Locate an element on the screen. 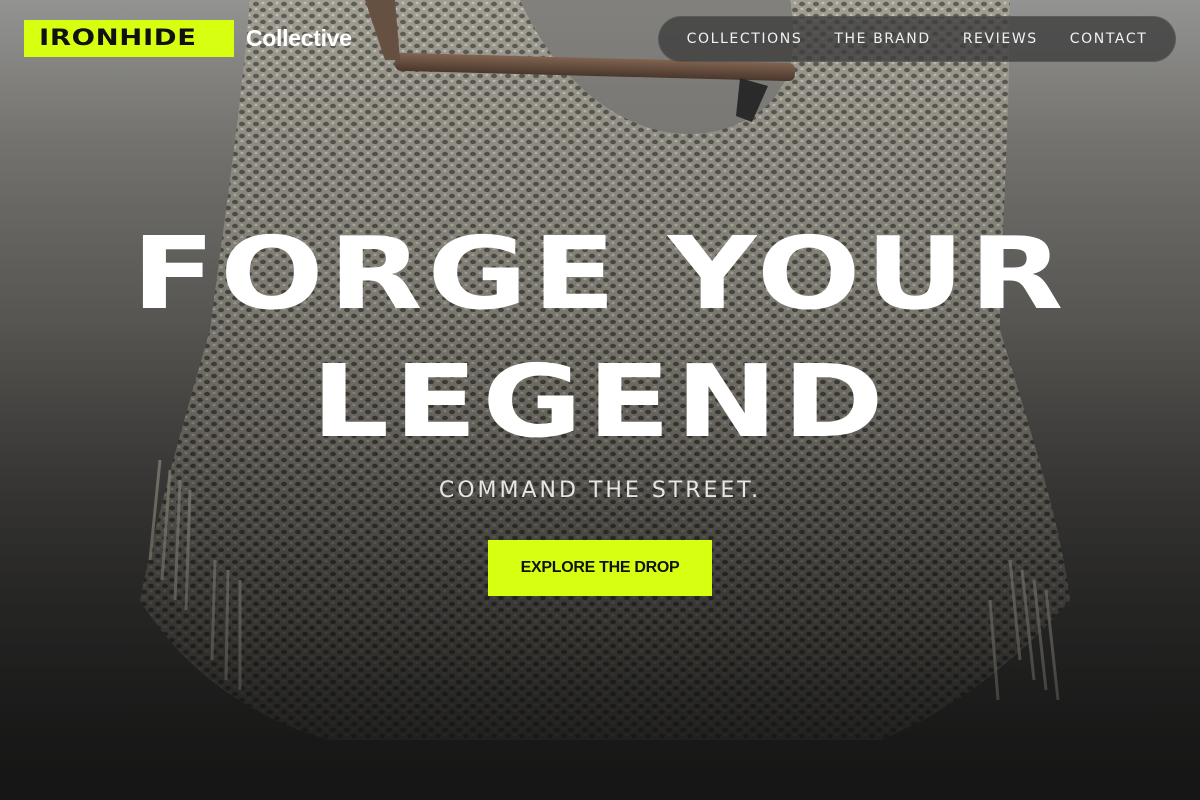 This screenshot has width=1200, height=800. nav-item-the-brand: THE BRAND is located at coordinates (882, 39).